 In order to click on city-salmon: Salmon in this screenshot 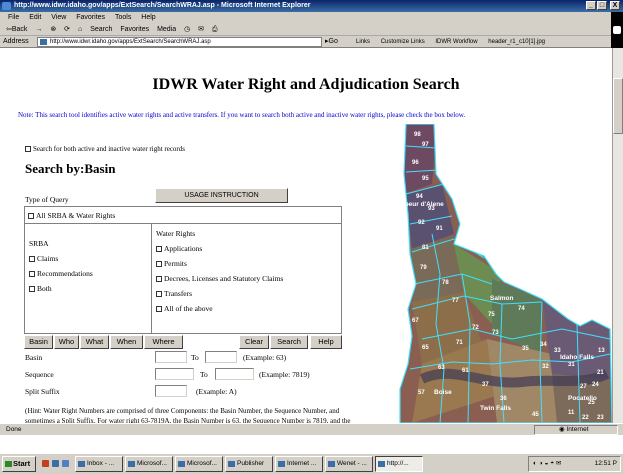, I will do `click(502, 298)`.